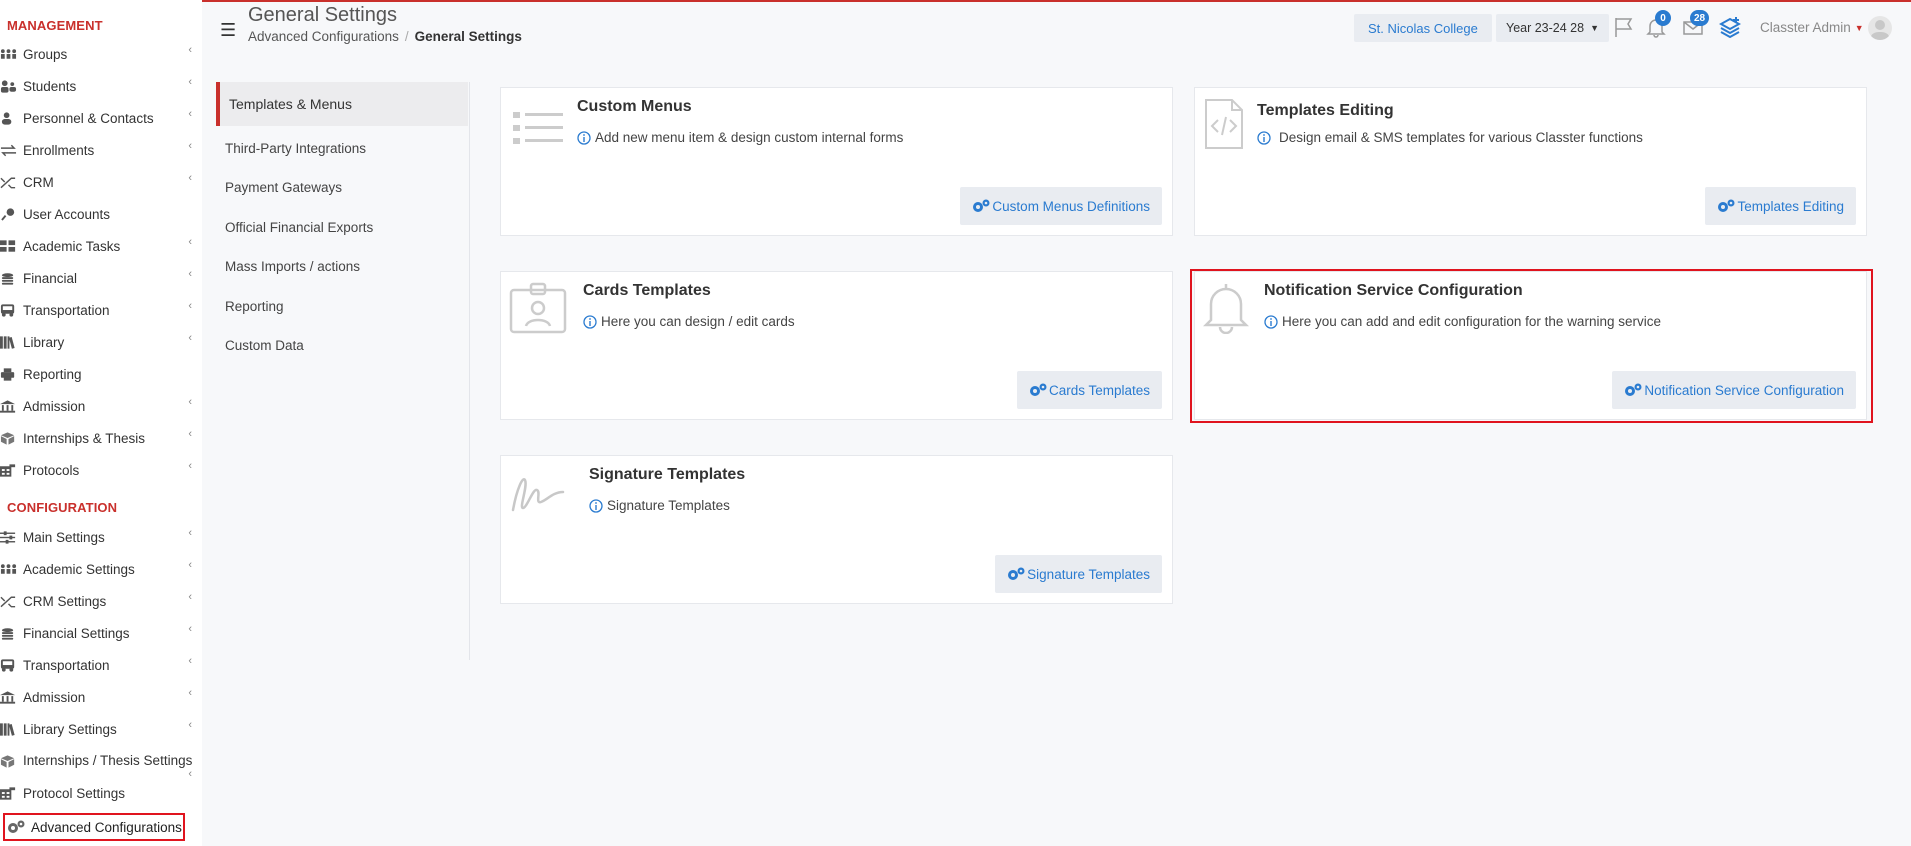 This screenshot has width=1911, height=846. What do you see at coordinates (88, 118) in the screenshot?
I see `sidebar-item-label: Personnel & Contacts` at bounding box center [88, 118].